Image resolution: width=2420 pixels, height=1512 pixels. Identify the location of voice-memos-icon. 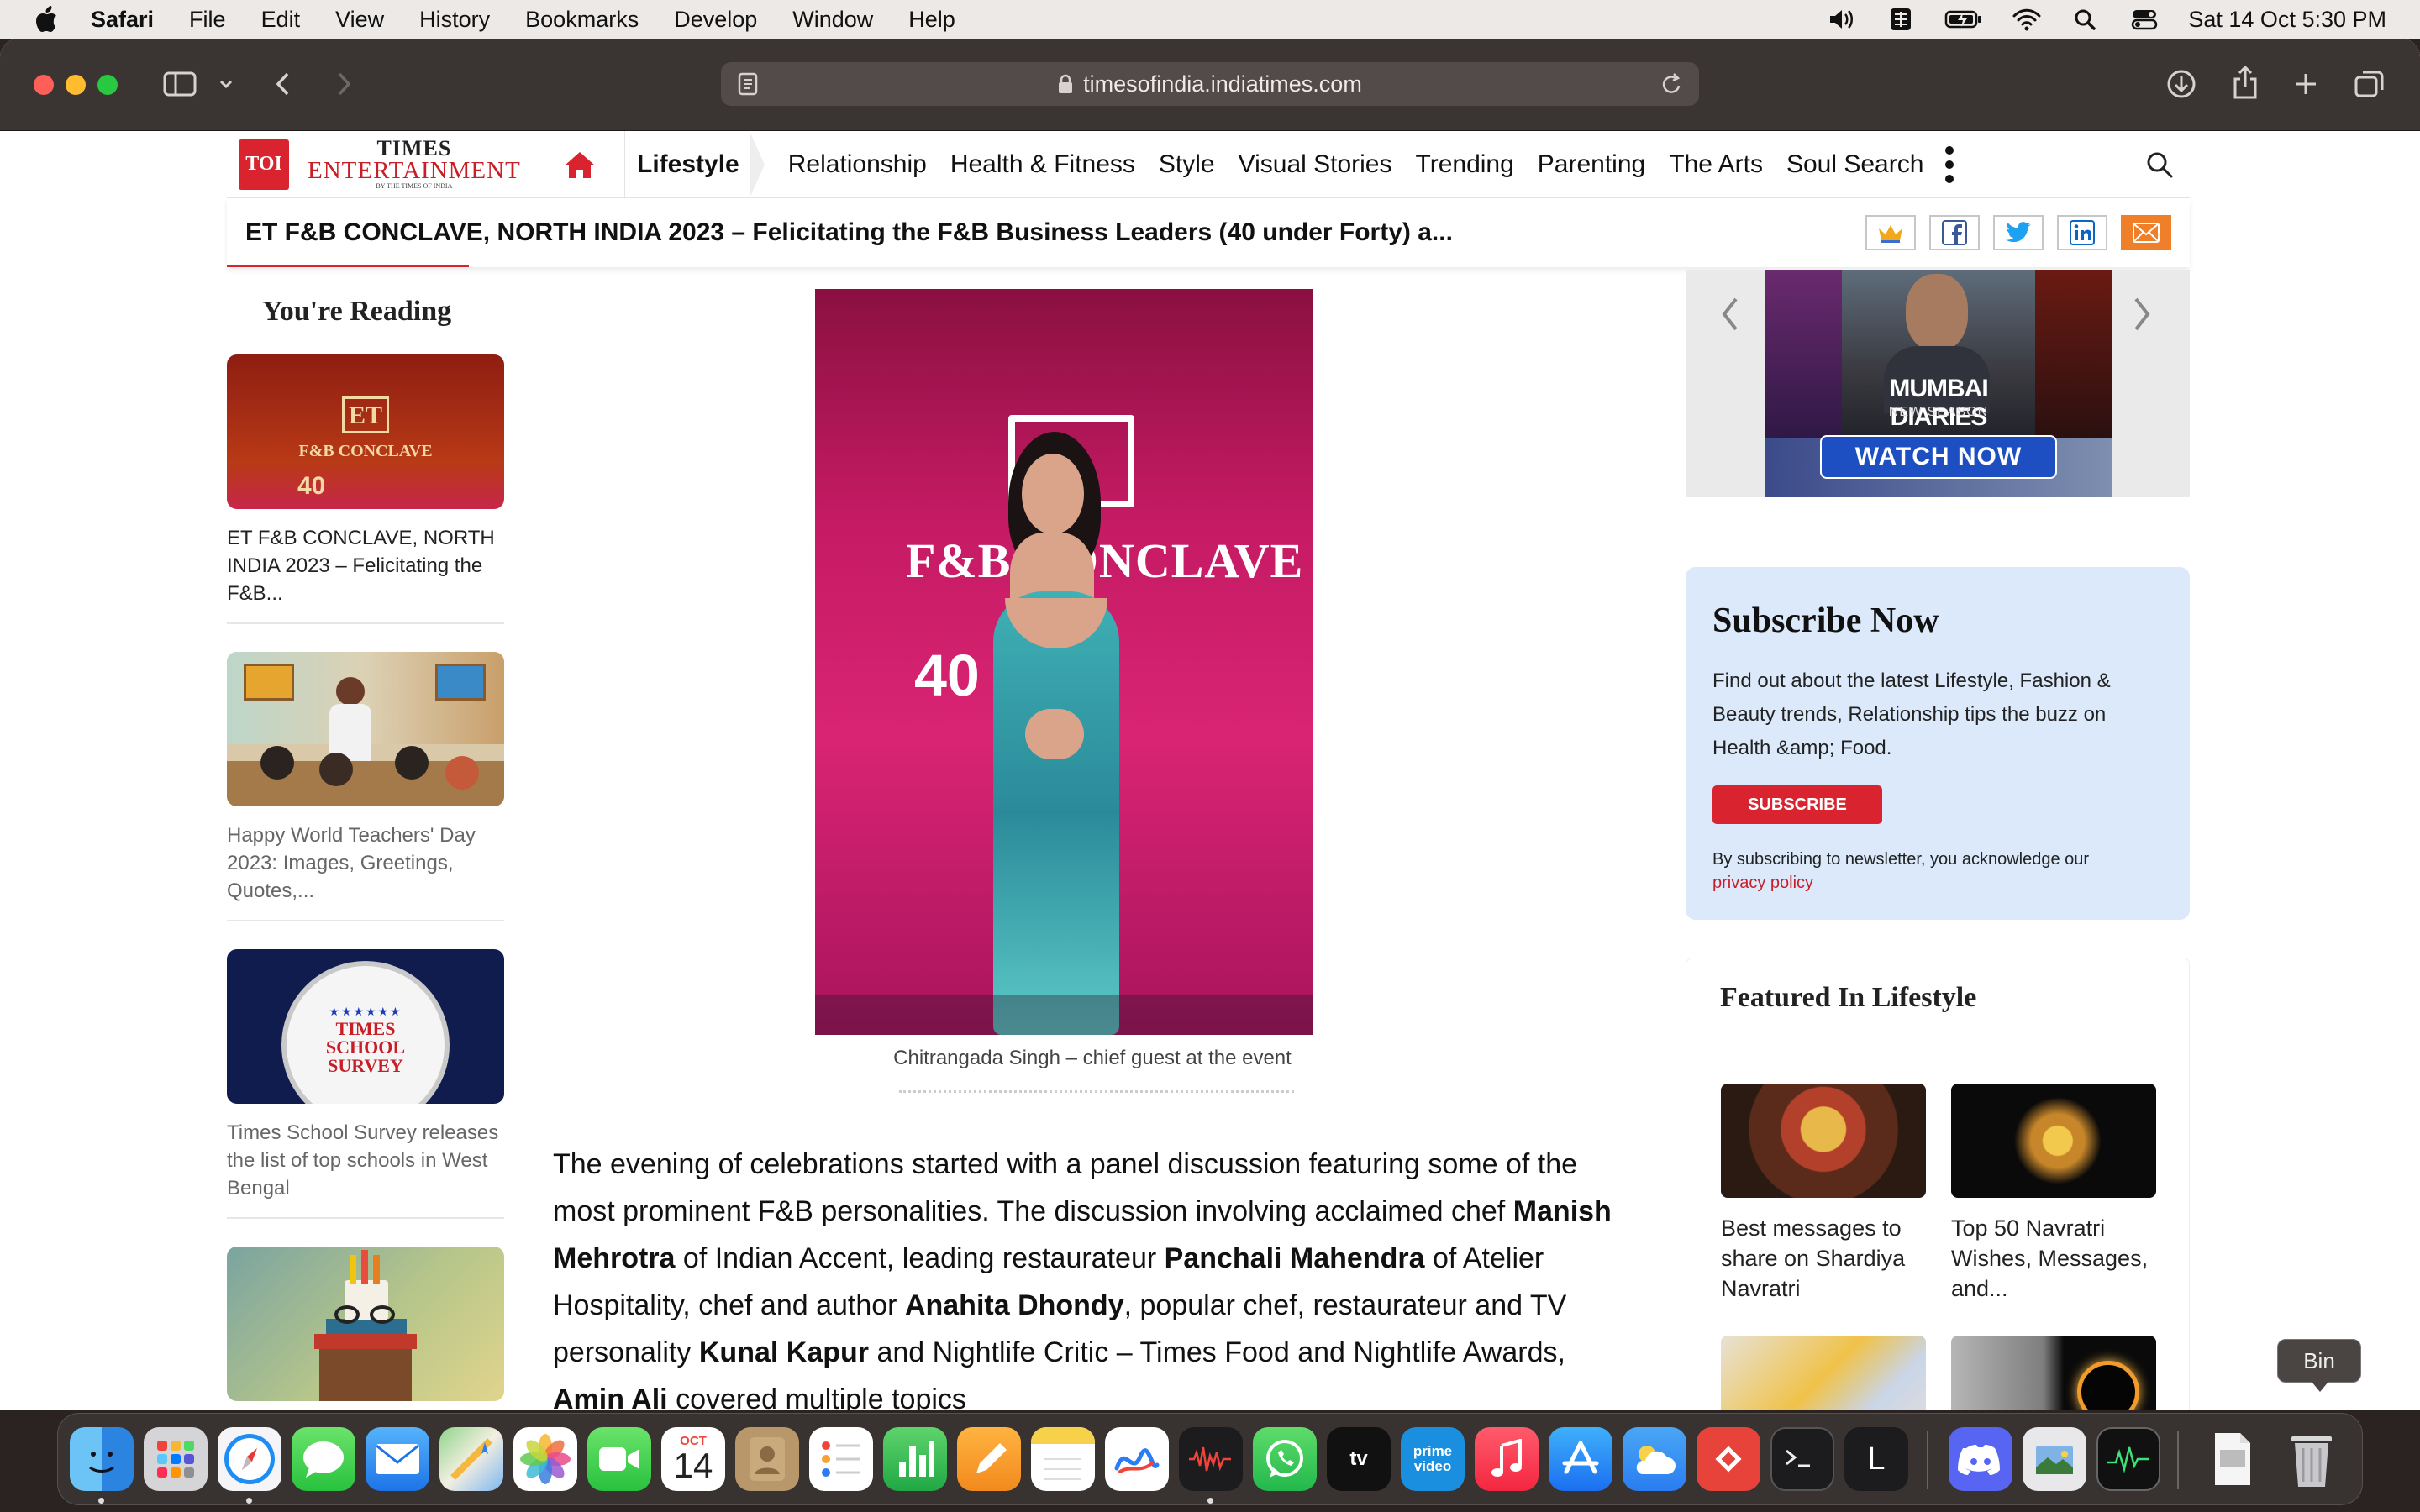
(1211, 1459).